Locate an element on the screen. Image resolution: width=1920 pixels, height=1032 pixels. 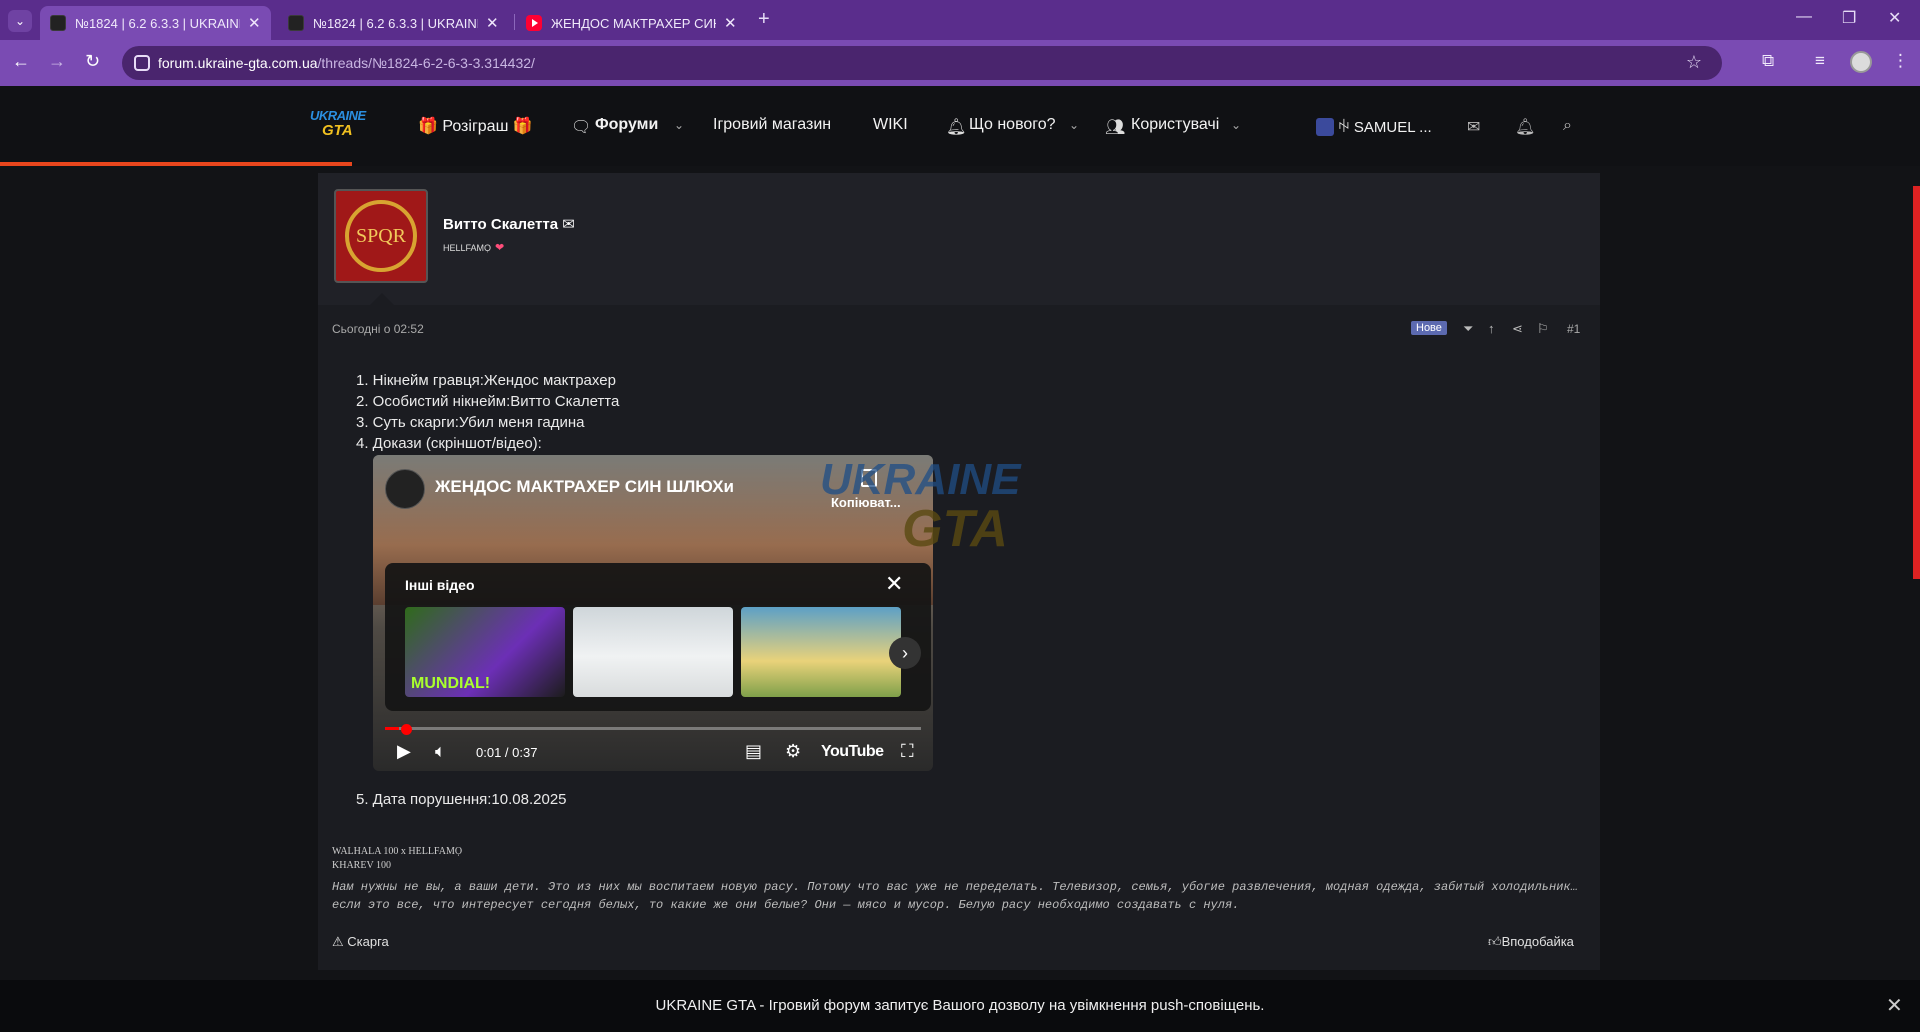
more-videos-panel: Інші відео ✕ MUNDIAL! › is located at coordinates (658, 637).